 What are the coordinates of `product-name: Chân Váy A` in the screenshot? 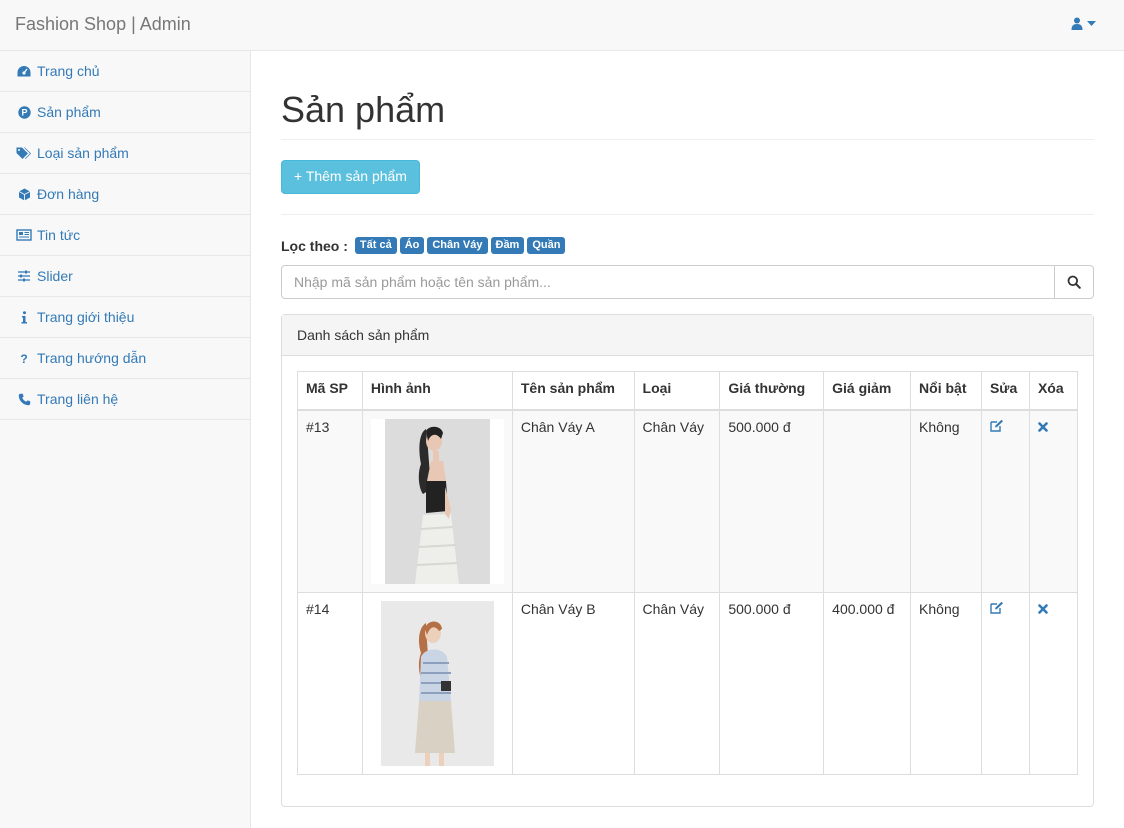 It's located at (573, 501).